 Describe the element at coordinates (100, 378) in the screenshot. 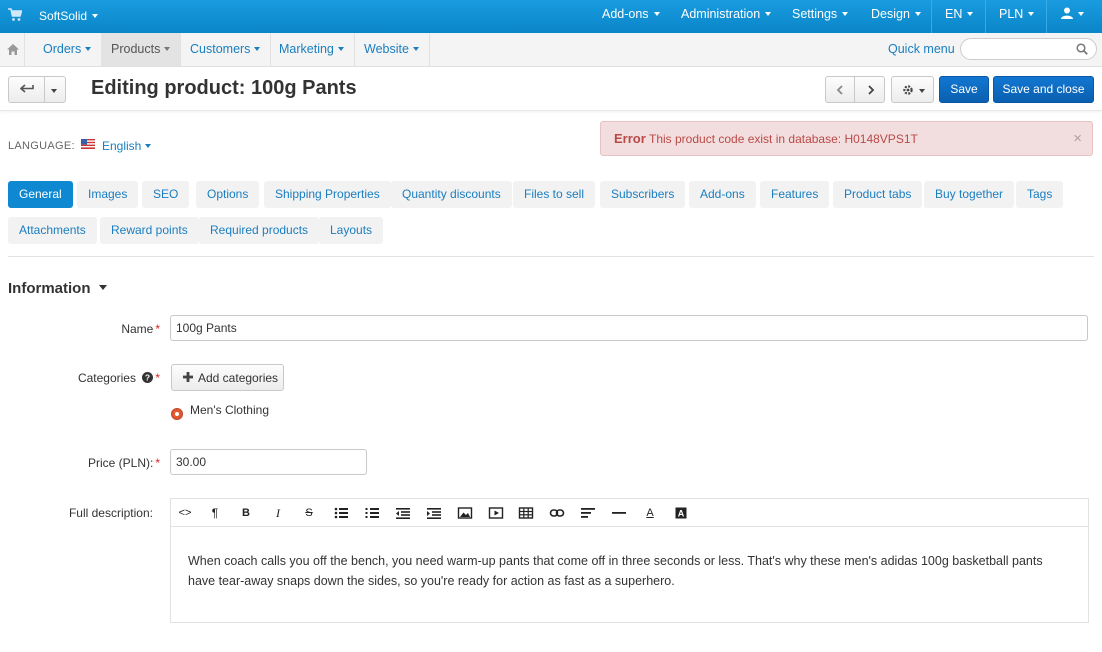

I see `categories-label: Categories ? *` at that location.